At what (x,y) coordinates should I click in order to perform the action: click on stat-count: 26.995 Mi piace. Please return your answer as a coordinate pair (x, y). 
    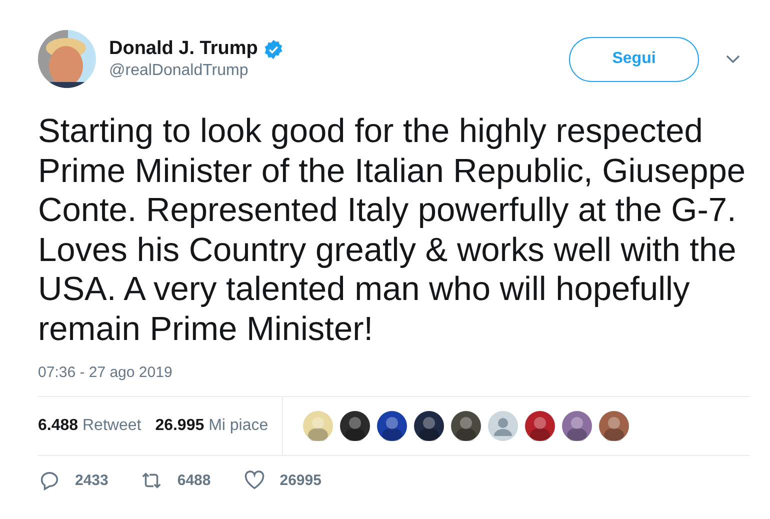
    Looking at the image, I should click on (211, 425).